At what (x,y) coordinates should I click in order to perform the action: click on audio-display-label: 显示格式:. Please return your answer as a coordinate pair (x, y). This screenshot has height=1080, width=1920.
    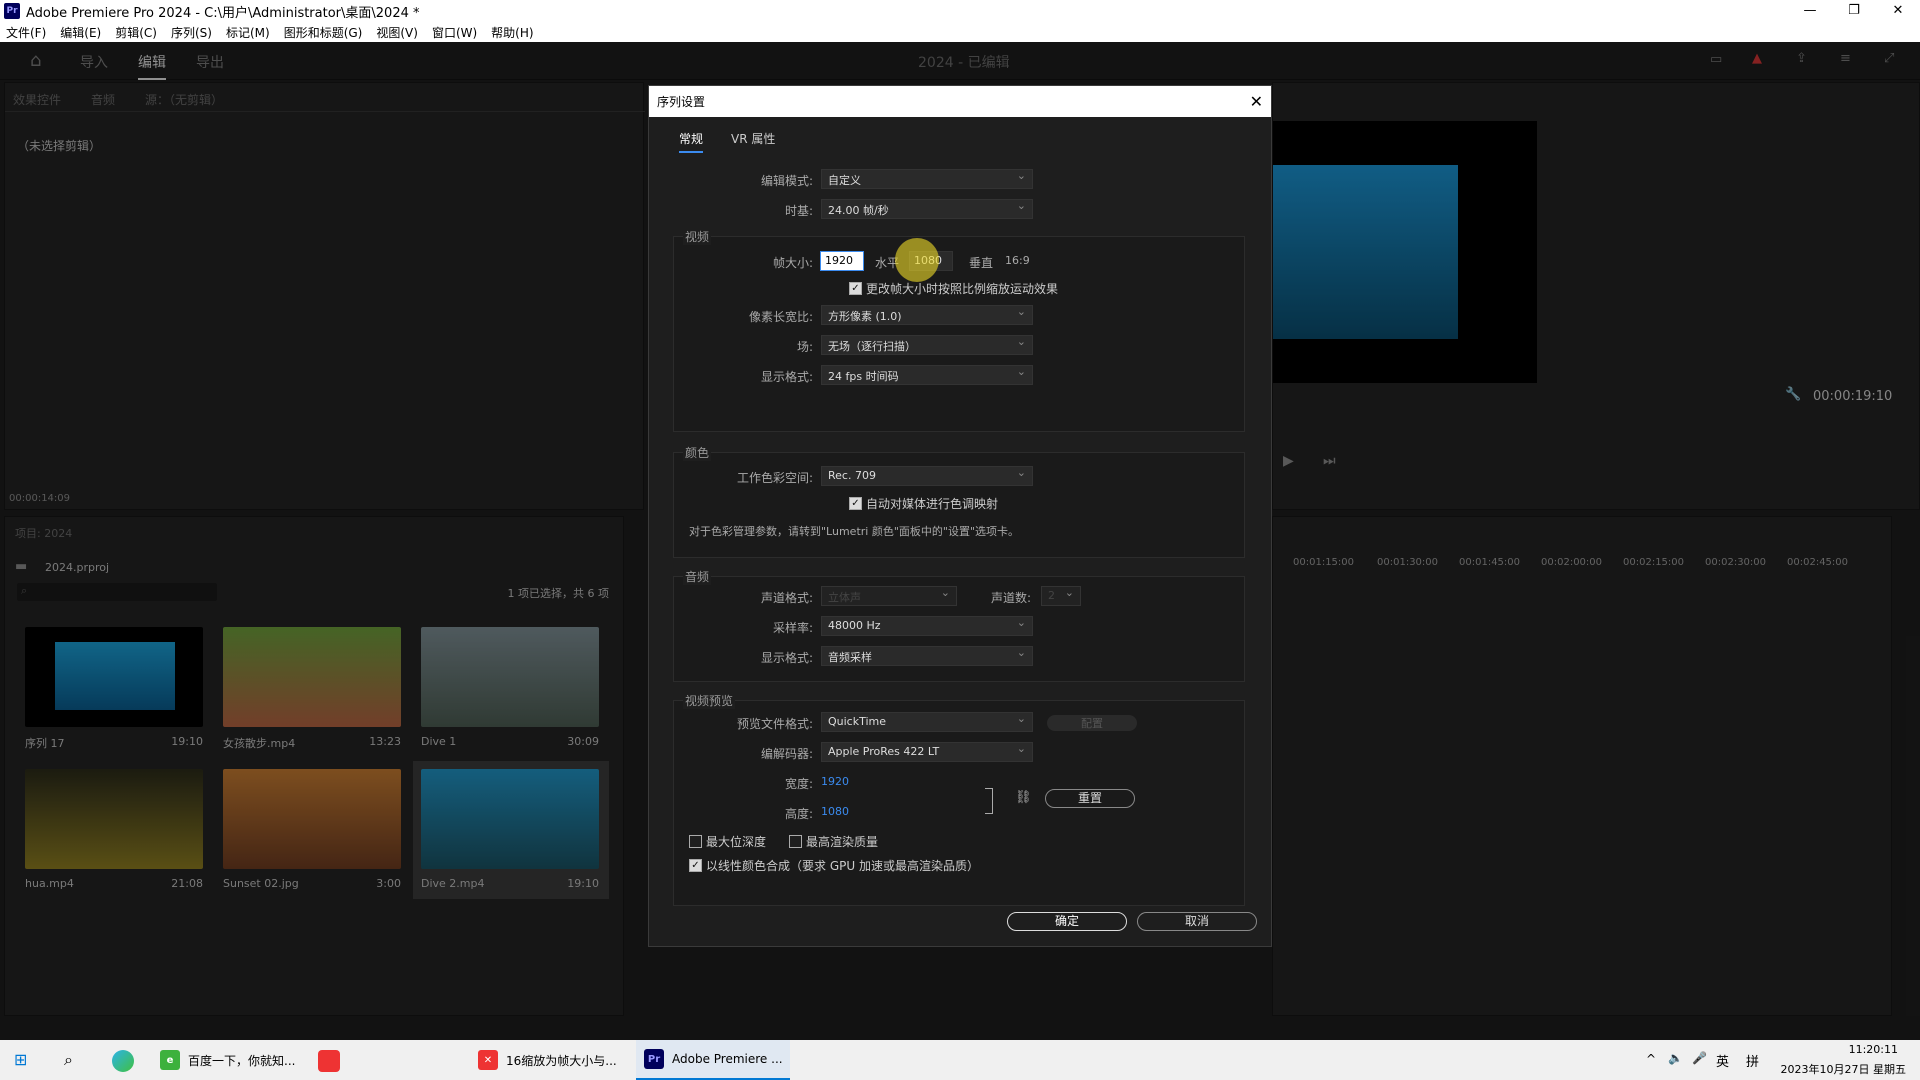
    Looking at the image, I should click on (786, 658).